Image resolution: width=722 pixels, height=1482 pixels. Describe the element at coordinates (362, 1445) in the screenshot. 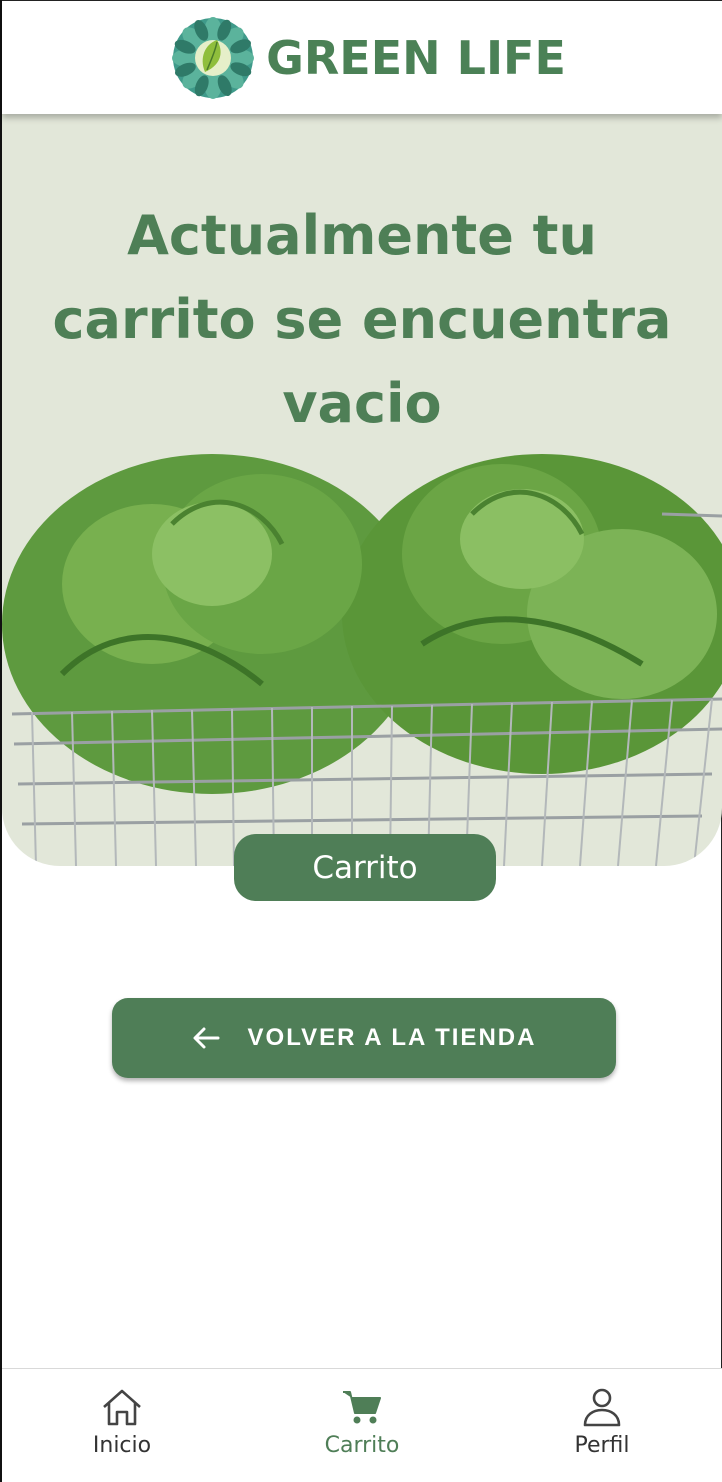

I see `nav-label-carrito: Carrito` at that location.